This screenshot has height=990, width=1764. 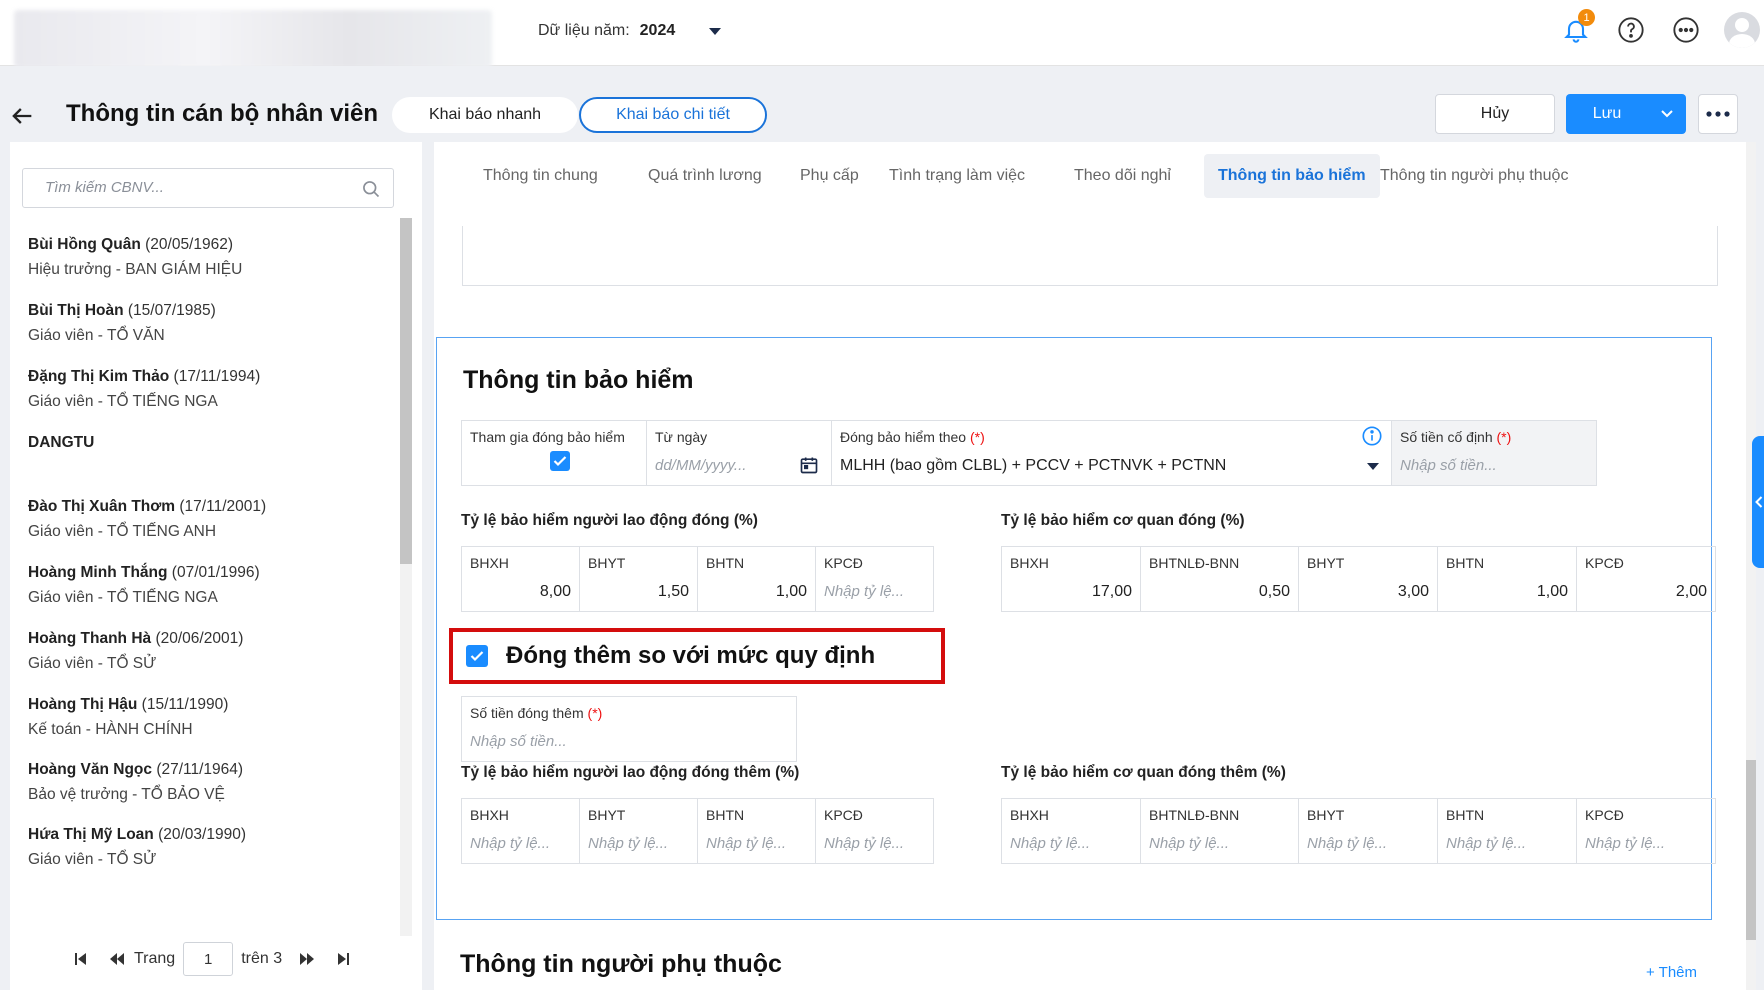 I want to click on agency-kpcd-cell: KPCĐ 2,00, so click(x=1646, y=579).